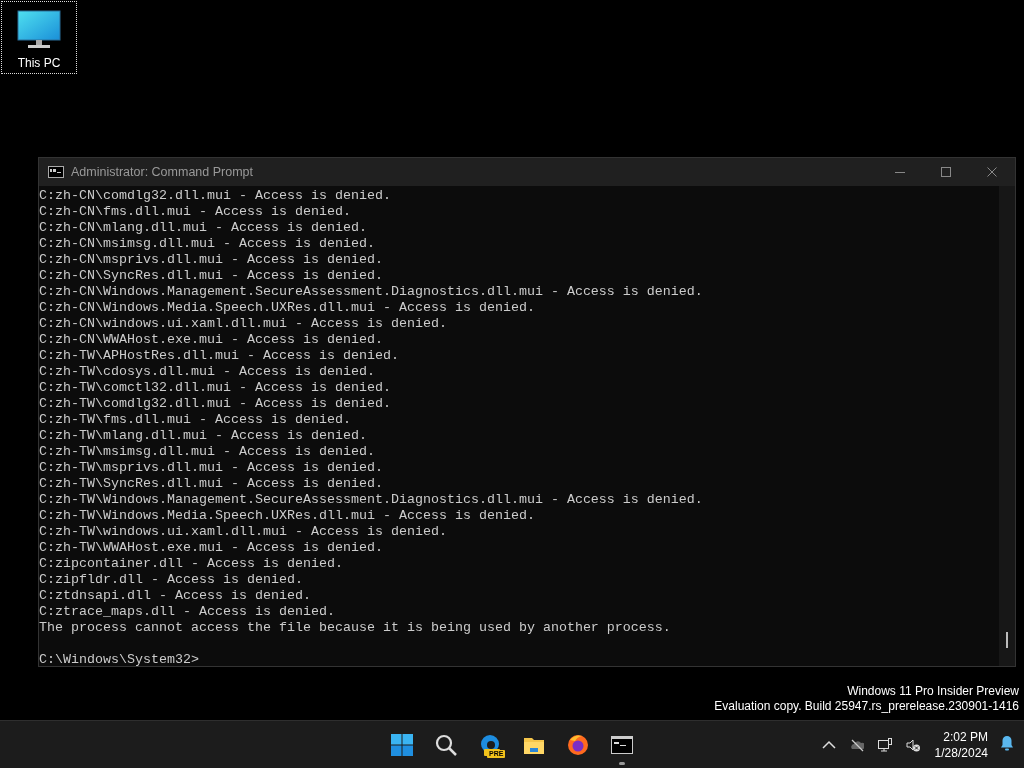 The width and height of the screenshot is (1024, 768). What do you see at coordinates (946, 172) in the screenshot?
I see `maximize-icon` at bounding box center [946, 172].